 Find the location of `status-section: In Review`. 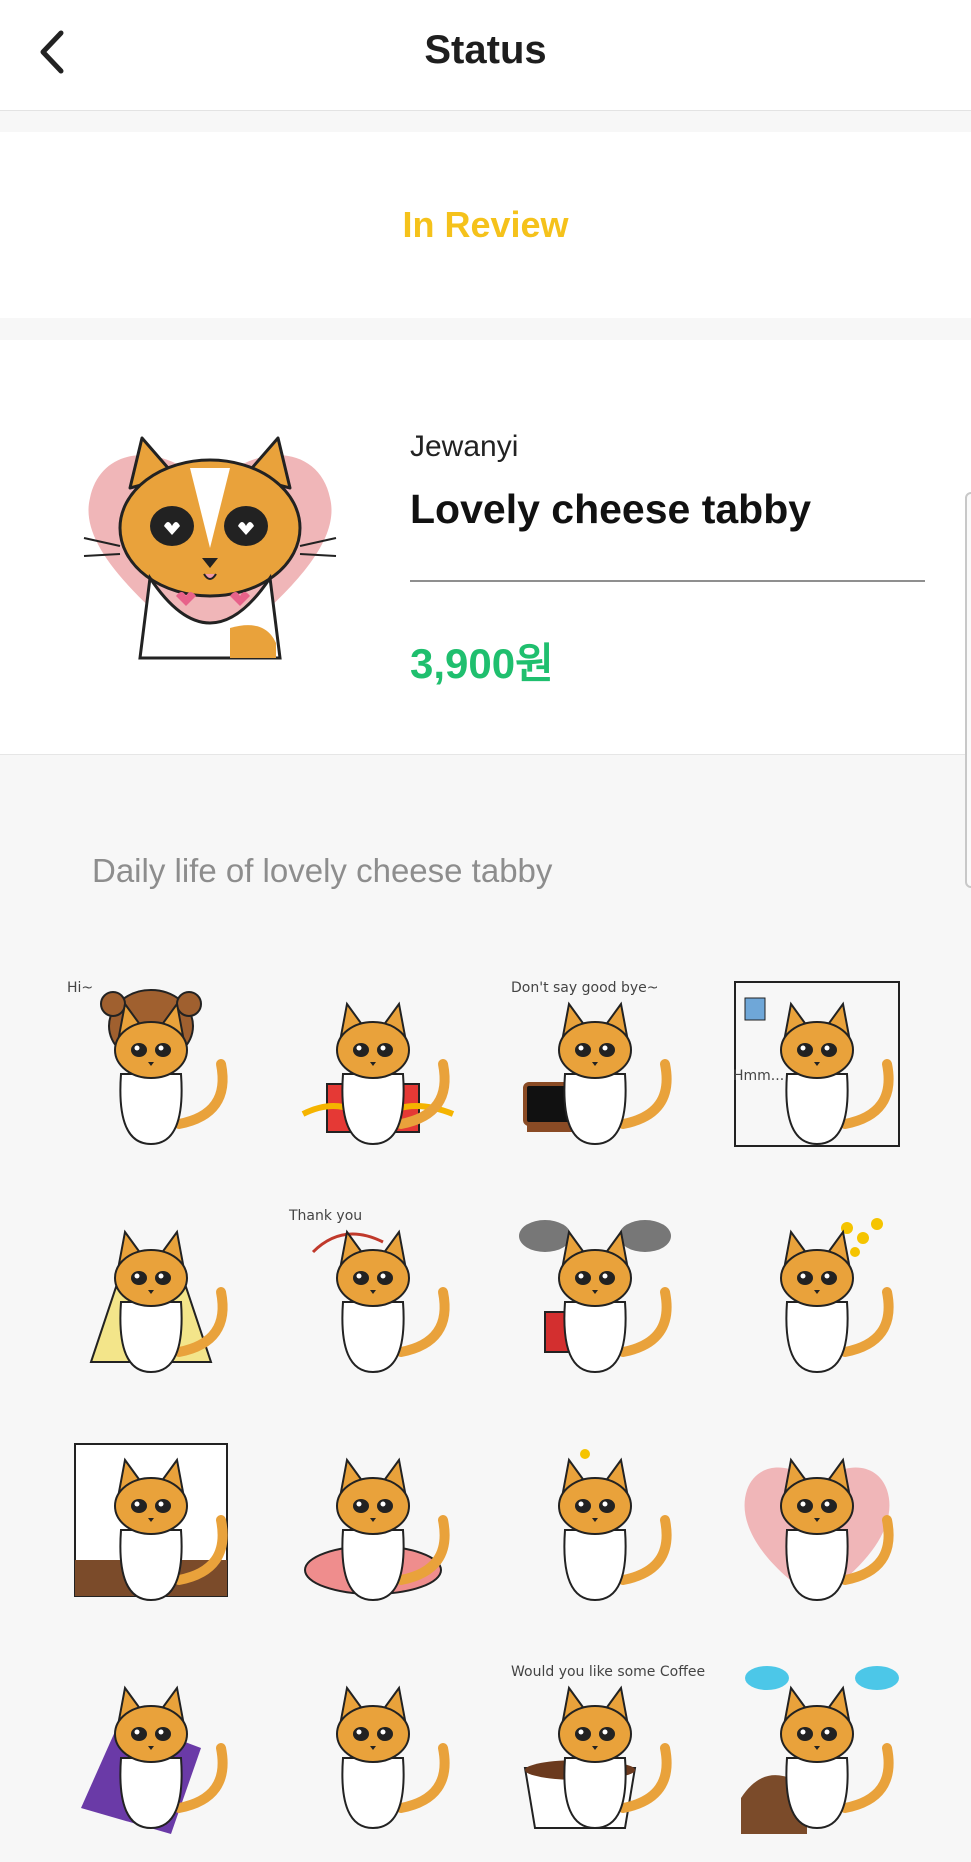

status-section: In Review is located at coordinates (485, 225).